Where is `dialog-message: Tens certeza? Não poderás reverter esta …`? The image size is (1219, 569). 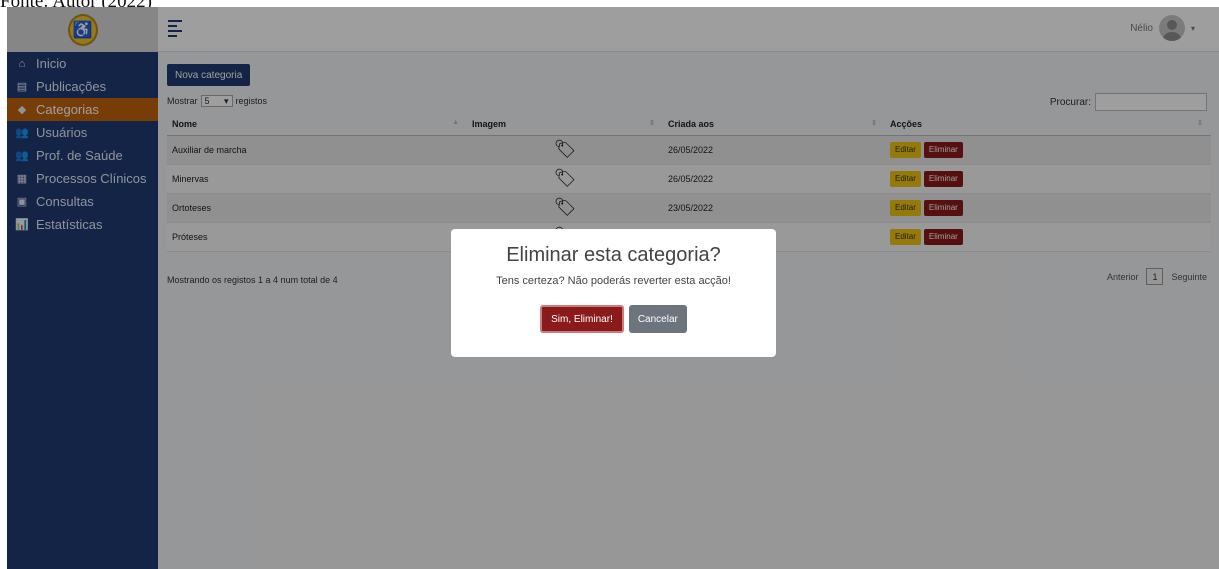 dialog-message: Tens certeza? Não poderás reverter esta … is located at coordinates (613, 281).